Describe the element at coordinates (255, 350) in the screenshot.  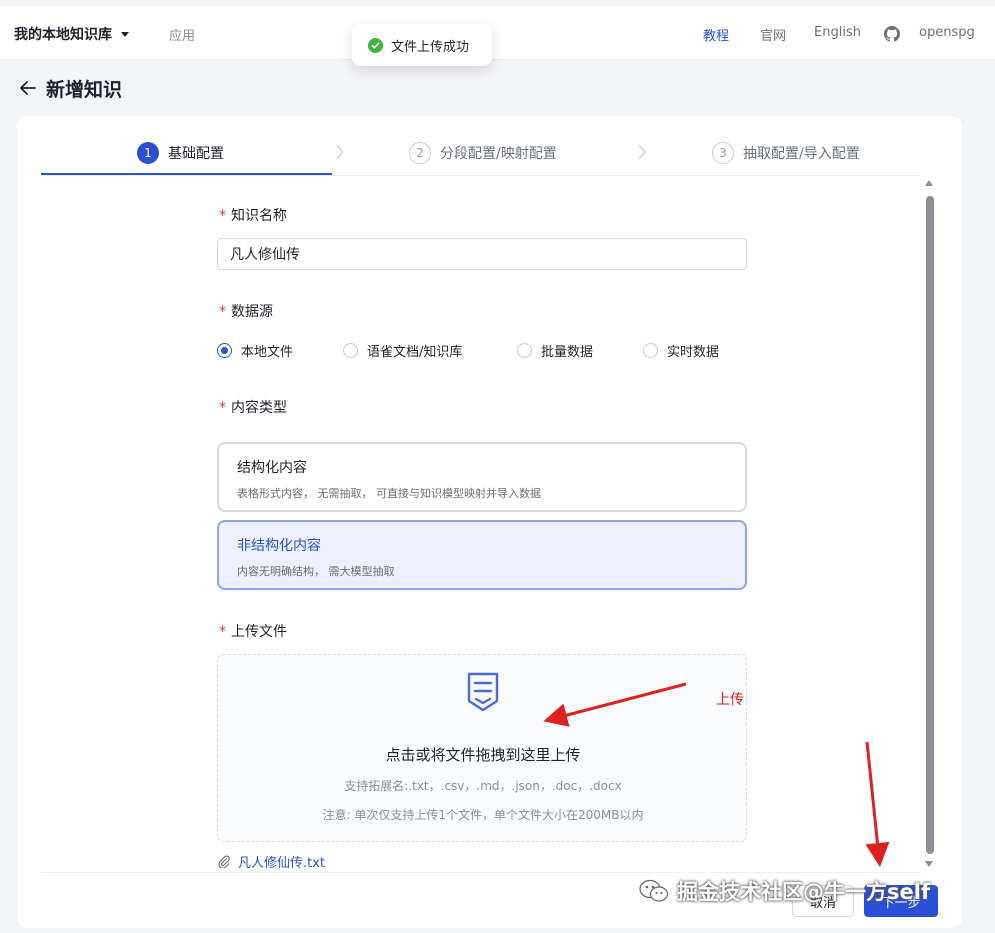
I see `radio-local-file: 本地文件` at that location.